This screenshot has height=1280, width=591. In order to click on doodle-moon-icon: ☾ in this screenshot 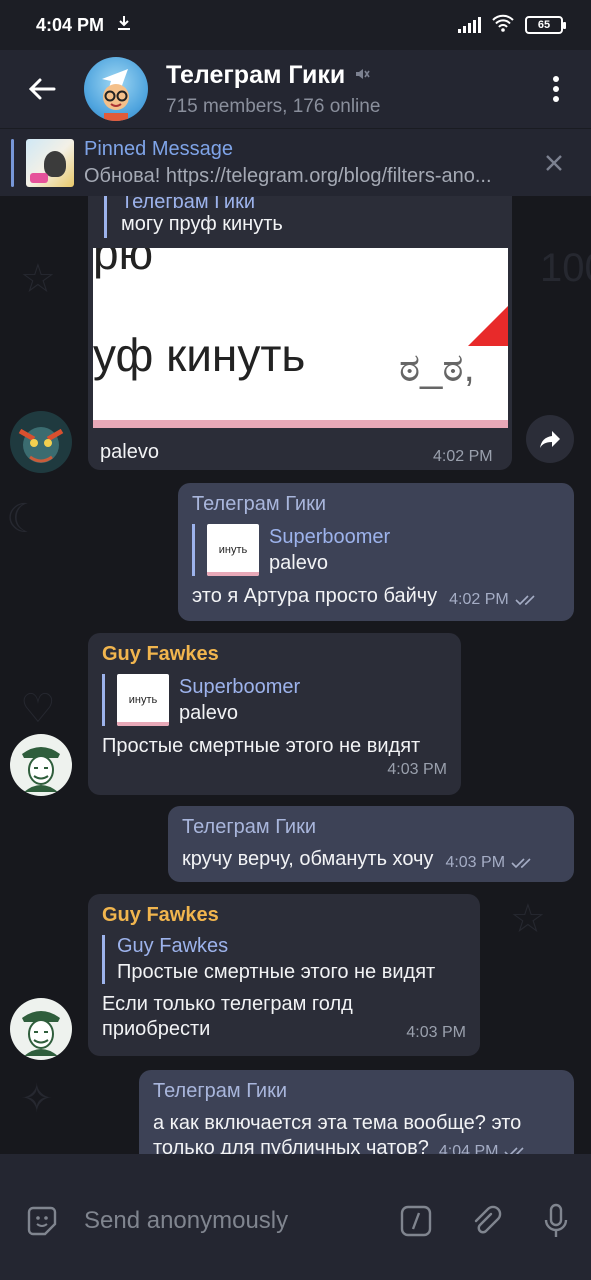, I will do `click(24, 519)`.